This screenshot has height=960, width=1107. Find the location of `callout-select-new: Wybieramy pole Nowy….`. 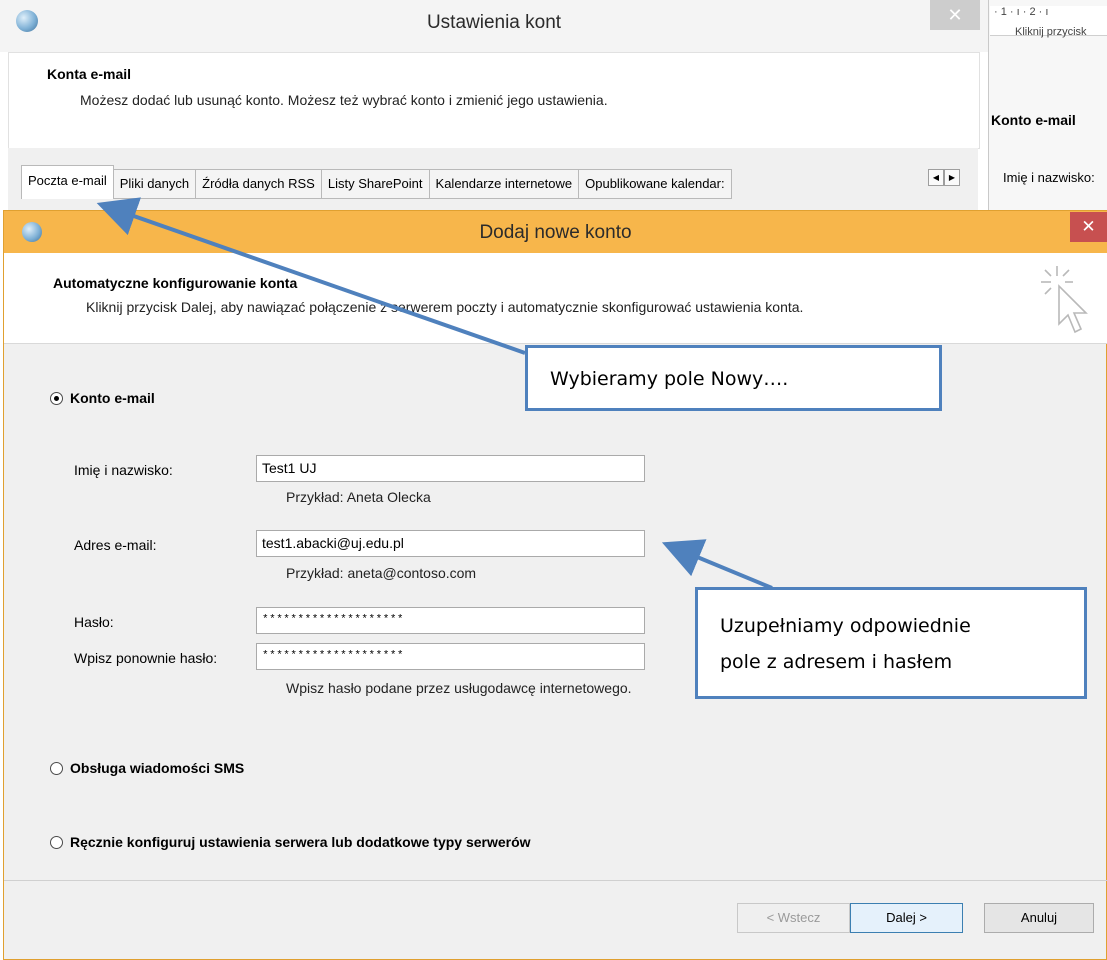

callout-select-new: Wybieramy pole Nowy…. is located at coordinates (733, 378).